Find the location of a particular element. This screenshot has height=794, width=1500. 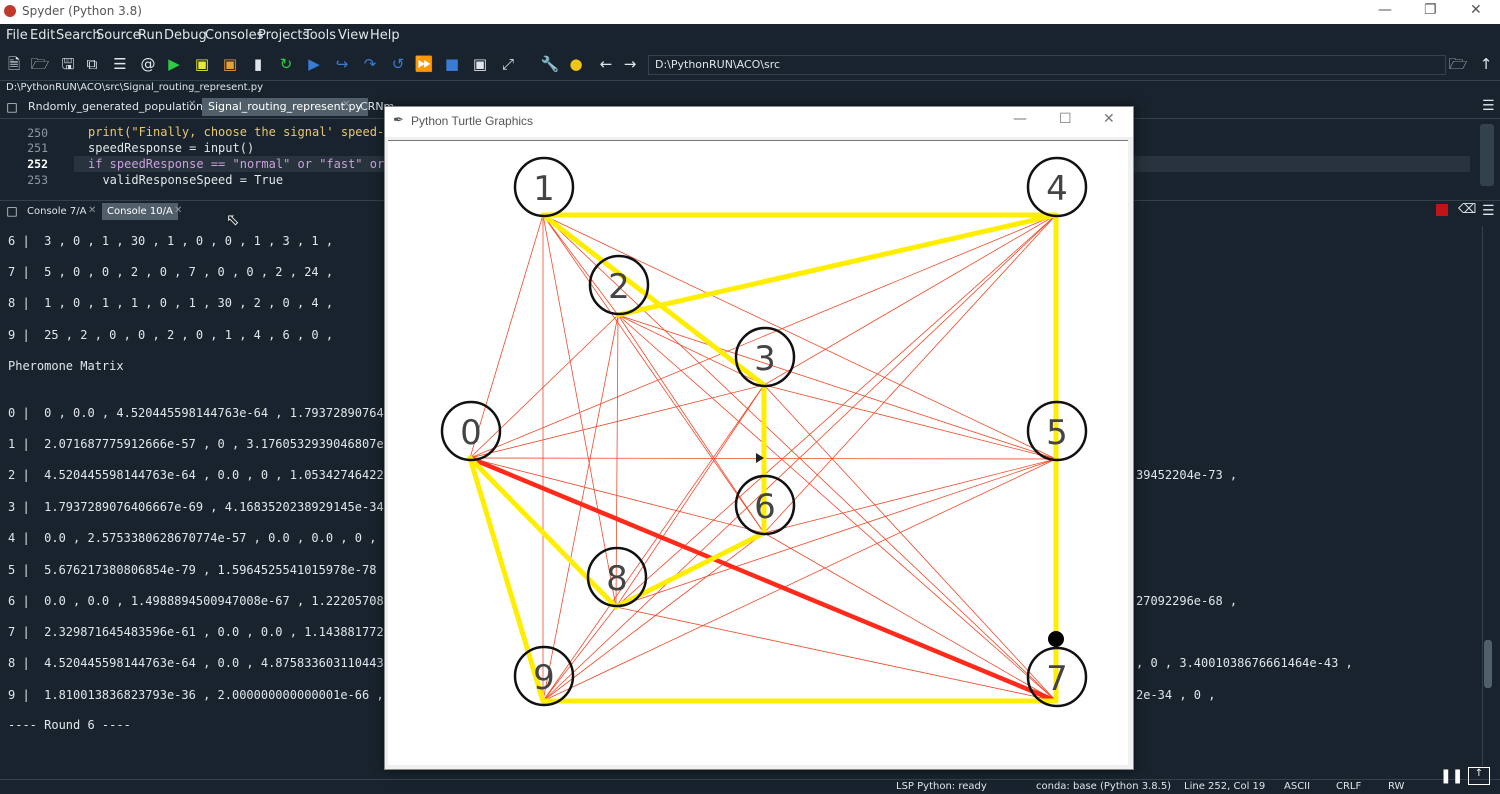

pause-icon: ❚❚ is located at coordinates (1451, 776).